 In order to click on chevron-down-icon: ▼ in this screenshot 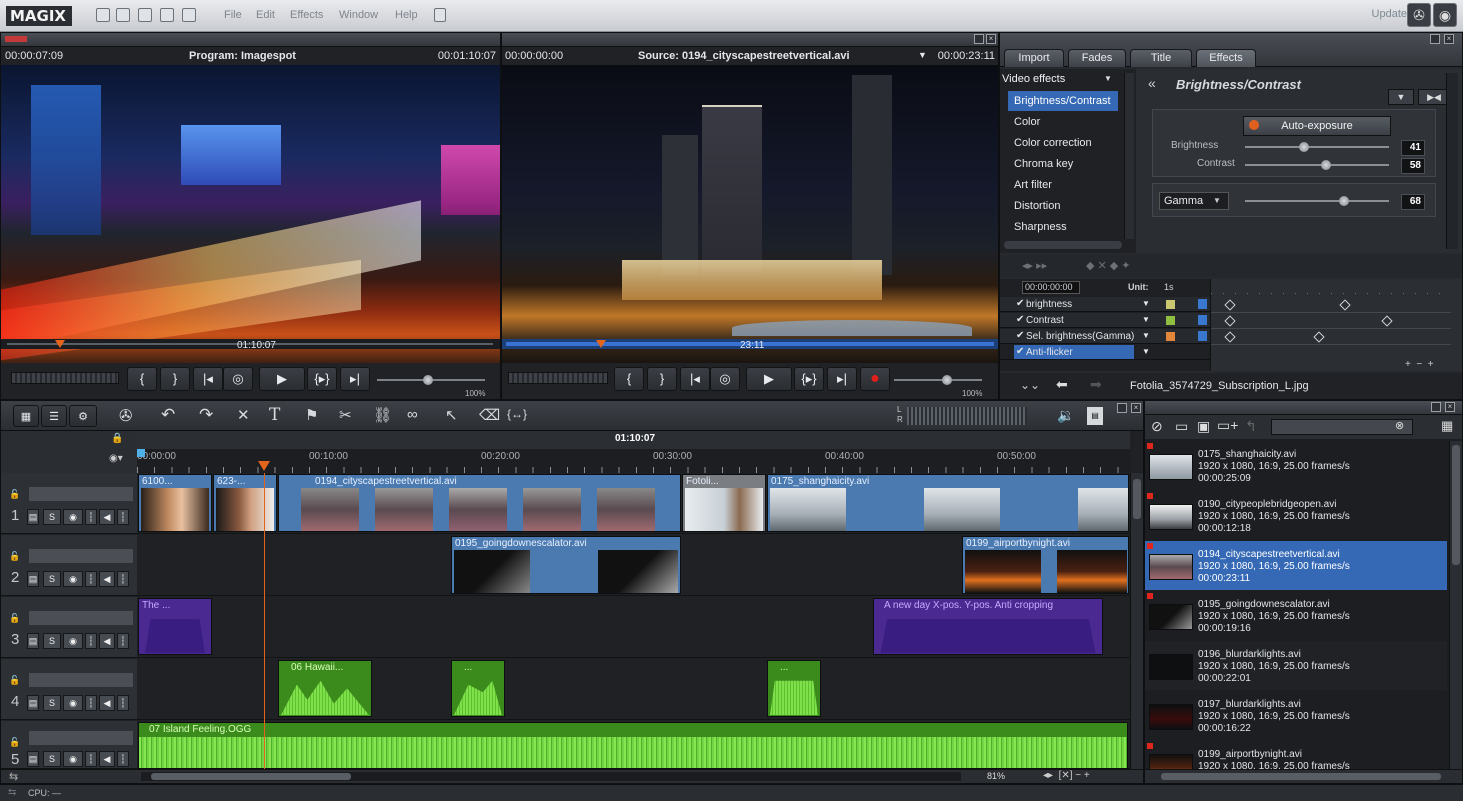, I will do `click(1108, 78)`.